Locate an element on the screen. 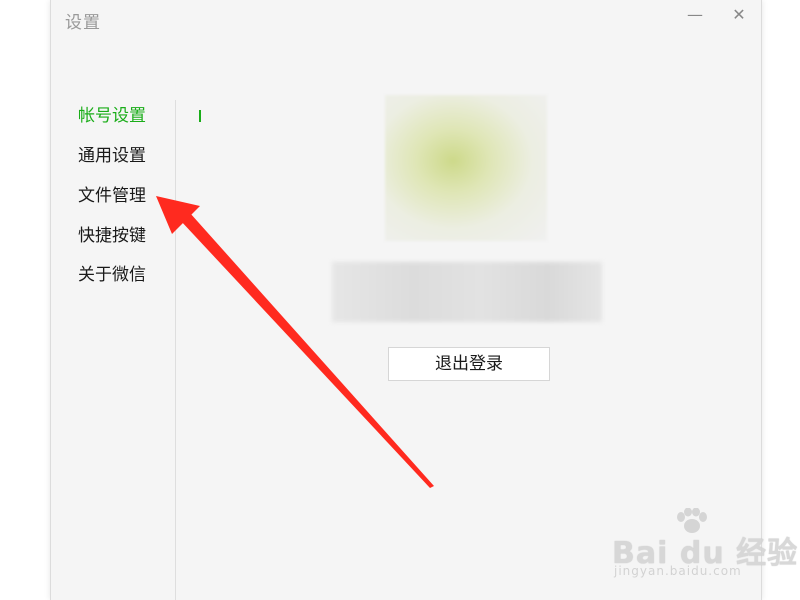 The height and width of the screenshot is (600, 800). account-info-blurred is located at coordinates (467, 292).